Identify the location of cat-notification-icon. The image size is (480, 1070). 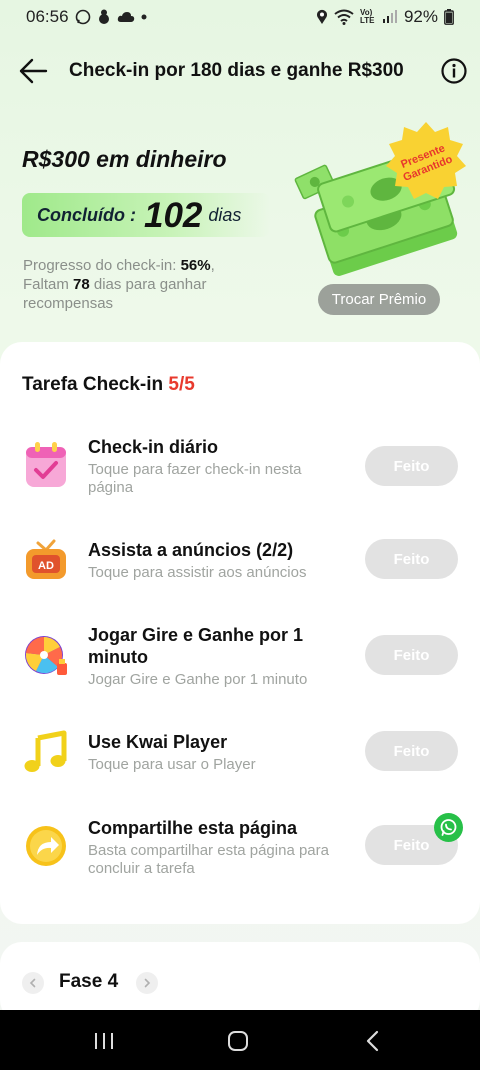
(104, 17).